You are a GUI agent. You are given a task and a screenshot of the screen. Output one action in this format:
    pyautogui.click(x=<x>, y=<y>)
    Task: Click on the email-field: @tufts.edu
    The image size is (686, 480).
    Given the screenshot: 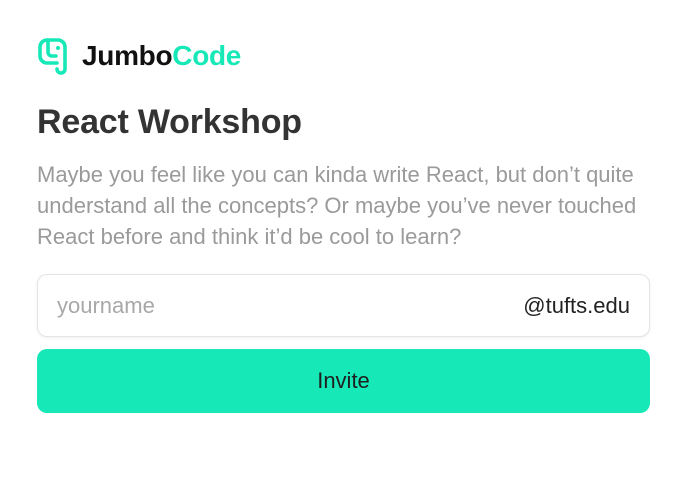 What is the action you would take?
    pyautogui.click(x=343, y=305)
    